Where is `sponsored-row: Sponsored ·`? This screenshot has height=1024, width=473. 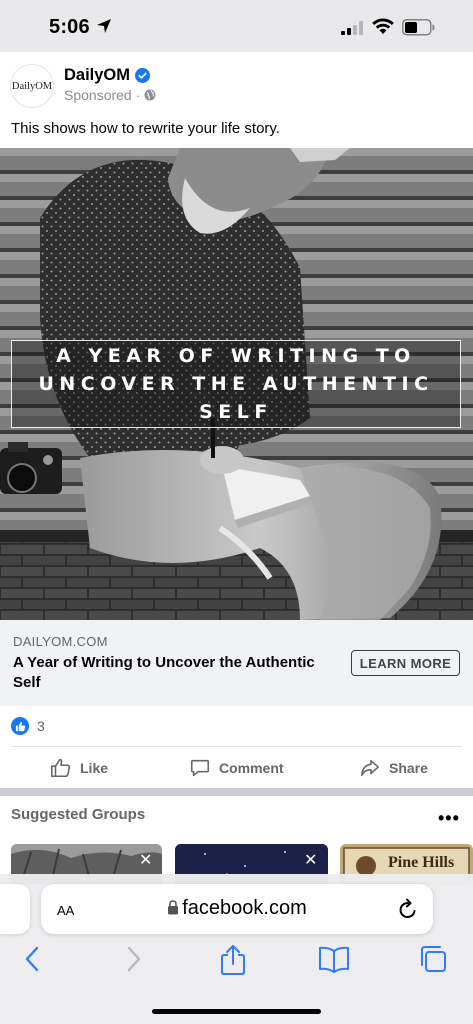
sponsored-row: Sponsored · is located at coordinates (110, 95).